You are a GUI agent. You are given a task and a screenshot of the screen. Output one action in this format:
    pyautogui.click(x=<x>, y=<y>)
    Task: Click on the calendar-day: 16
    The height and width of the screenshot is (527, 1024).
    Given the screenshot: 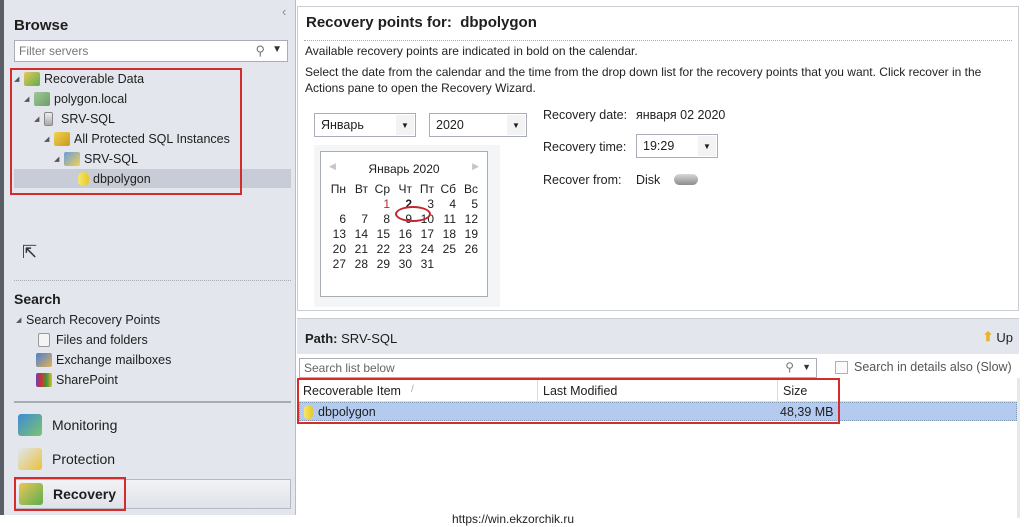 What is the action you would take?
    pyautogui.click(x=404, y=234)
    